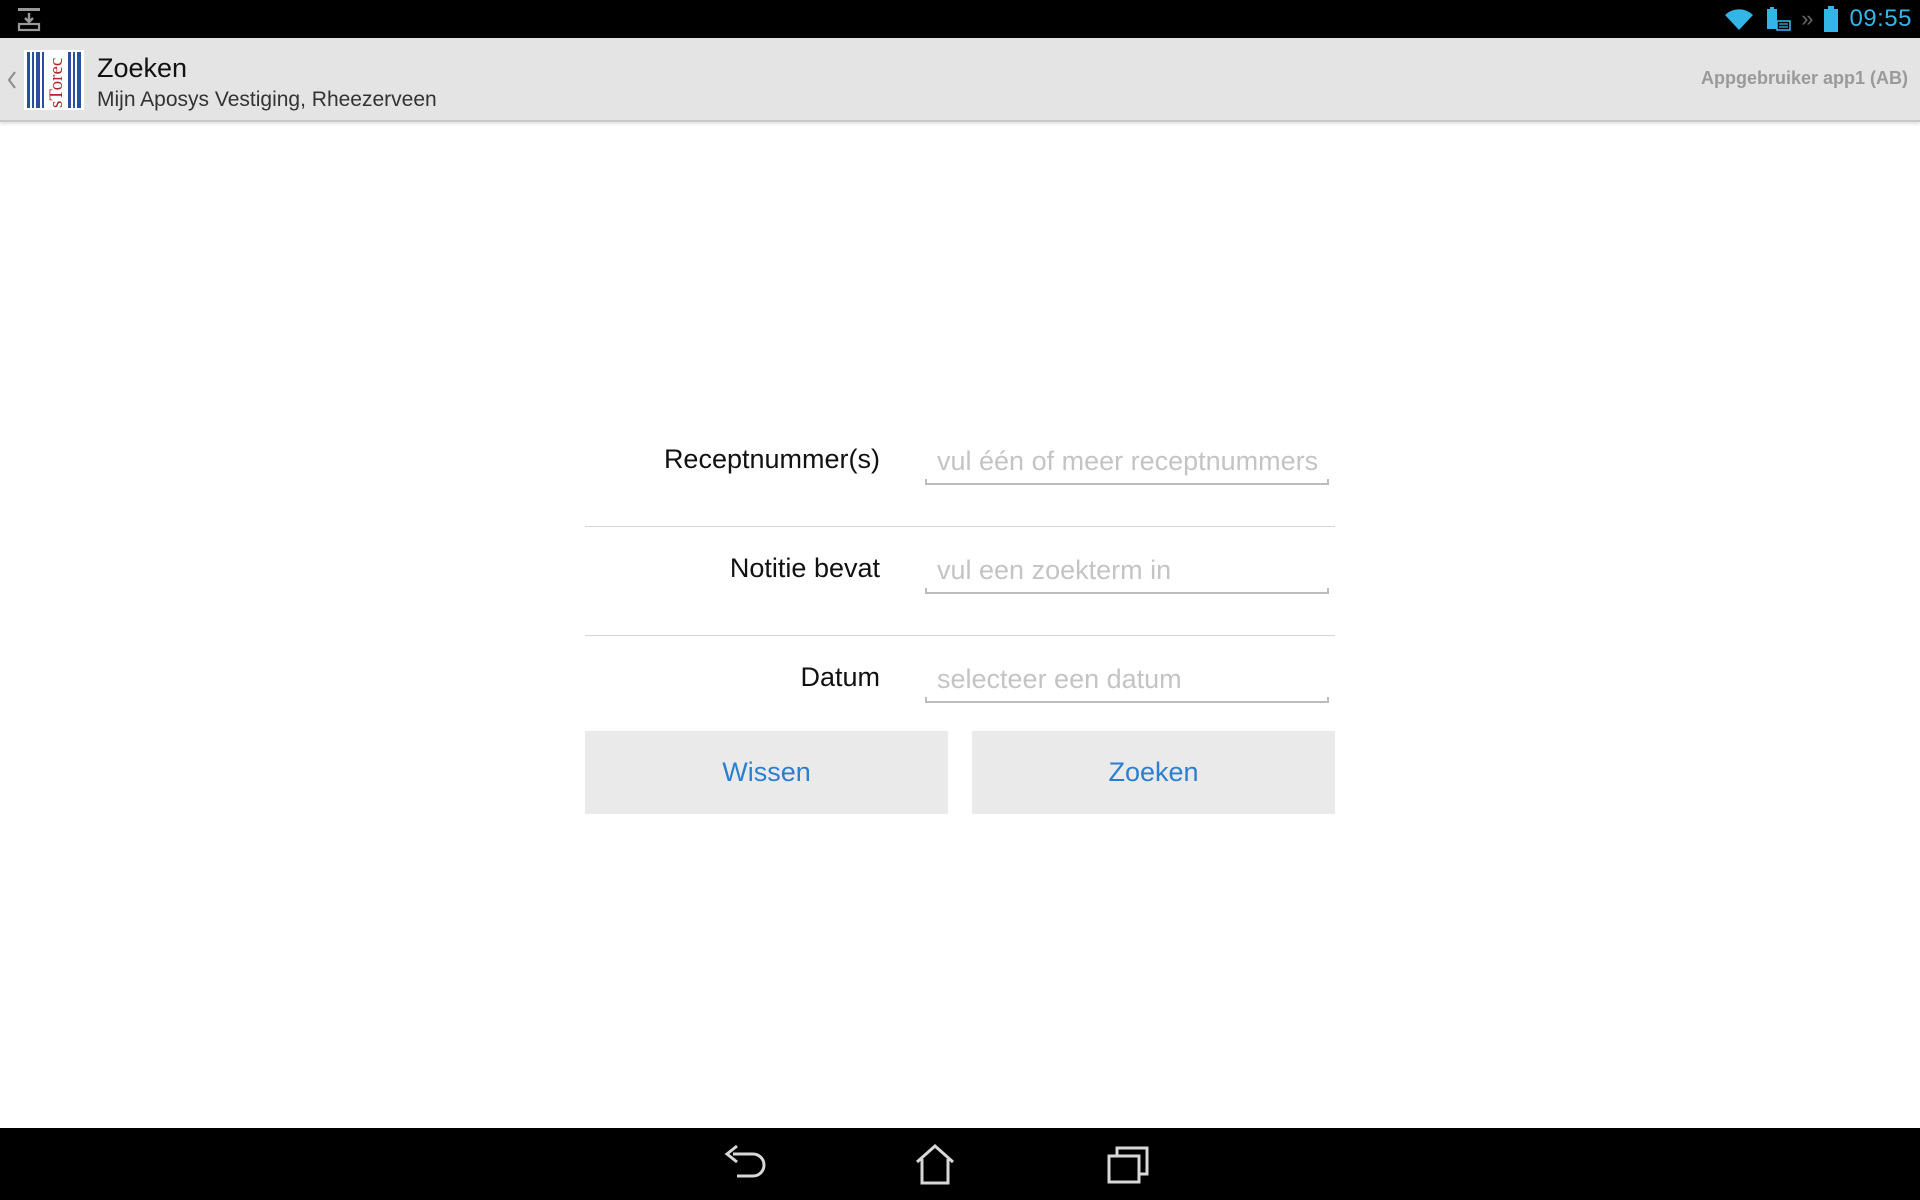 The image size is (1920, 1200). What do you see at coordinates (935, 1164) in the screenshot?
I see `home-icon` at bounding box center [935, 1164].